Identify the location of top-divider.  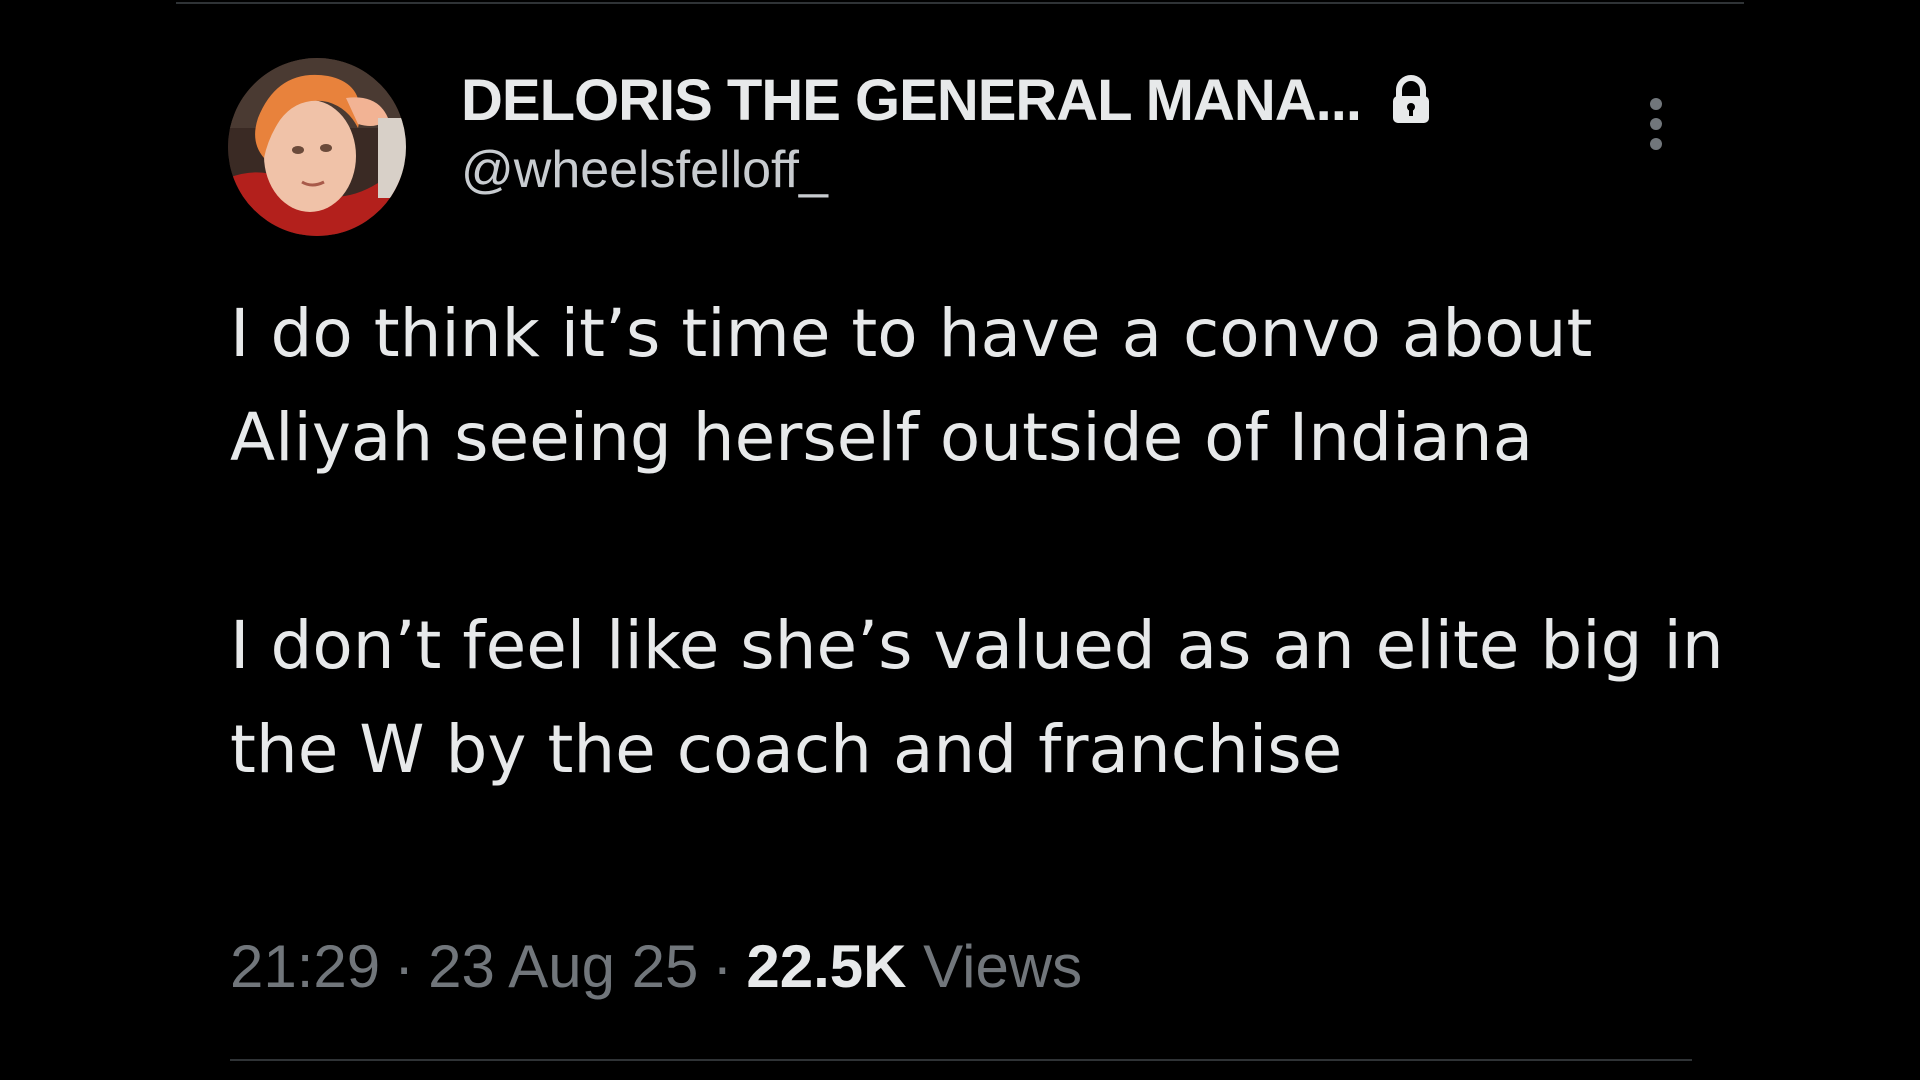
(960, 3).